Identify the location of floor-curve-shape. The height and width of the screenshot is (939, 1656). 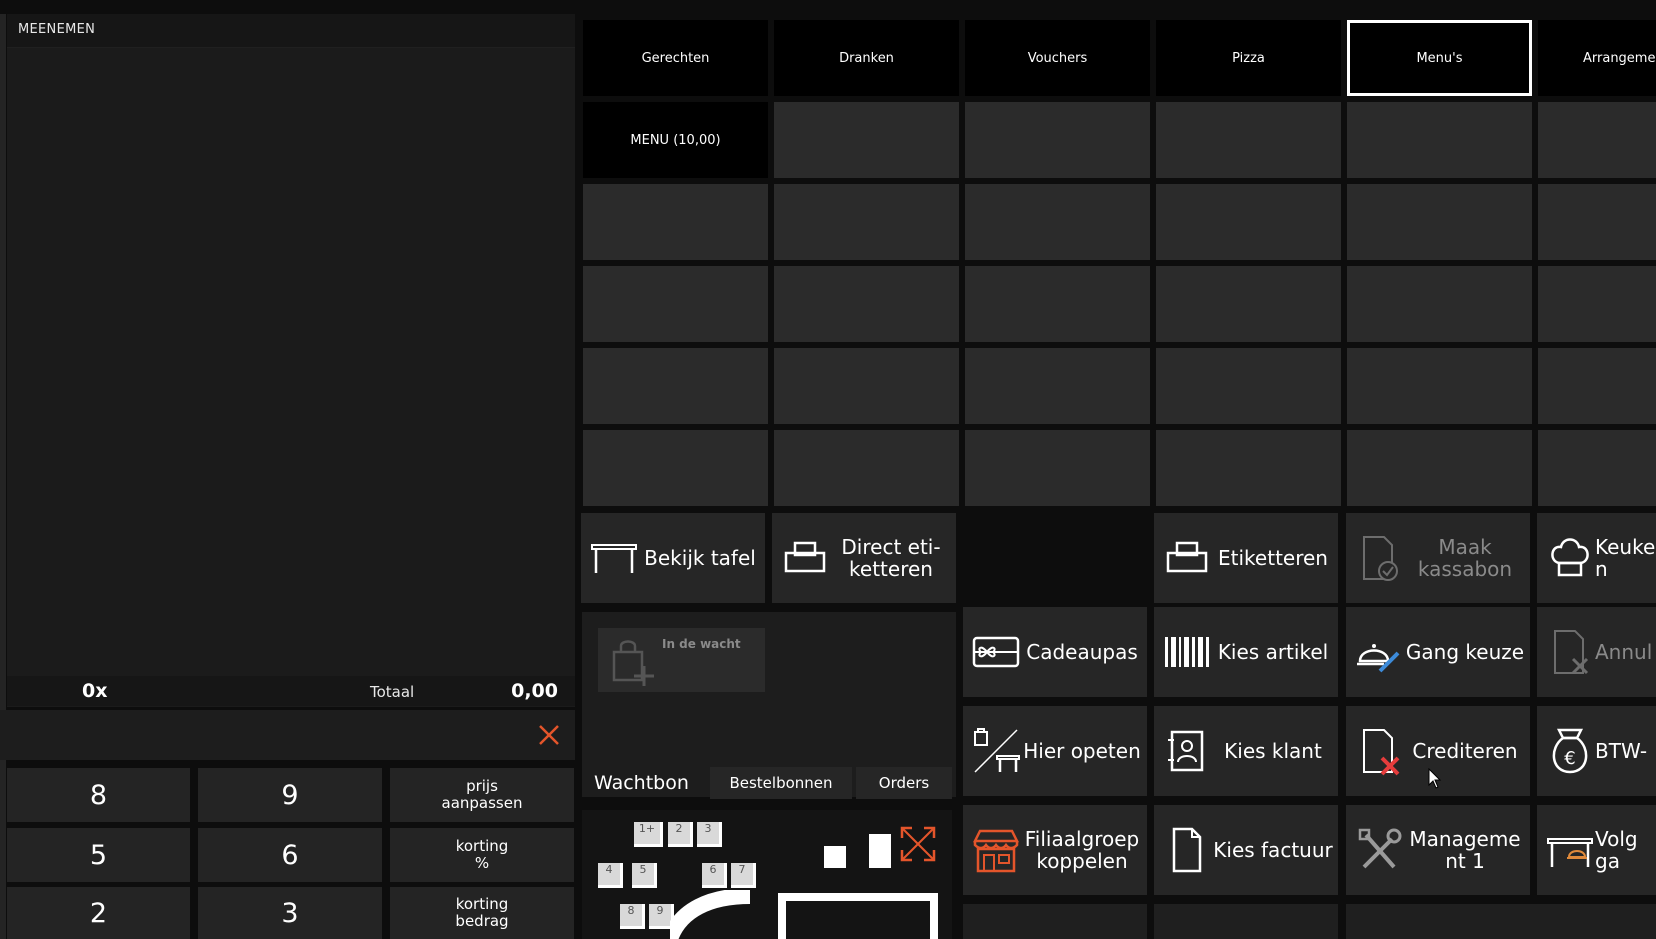
(710, 914).